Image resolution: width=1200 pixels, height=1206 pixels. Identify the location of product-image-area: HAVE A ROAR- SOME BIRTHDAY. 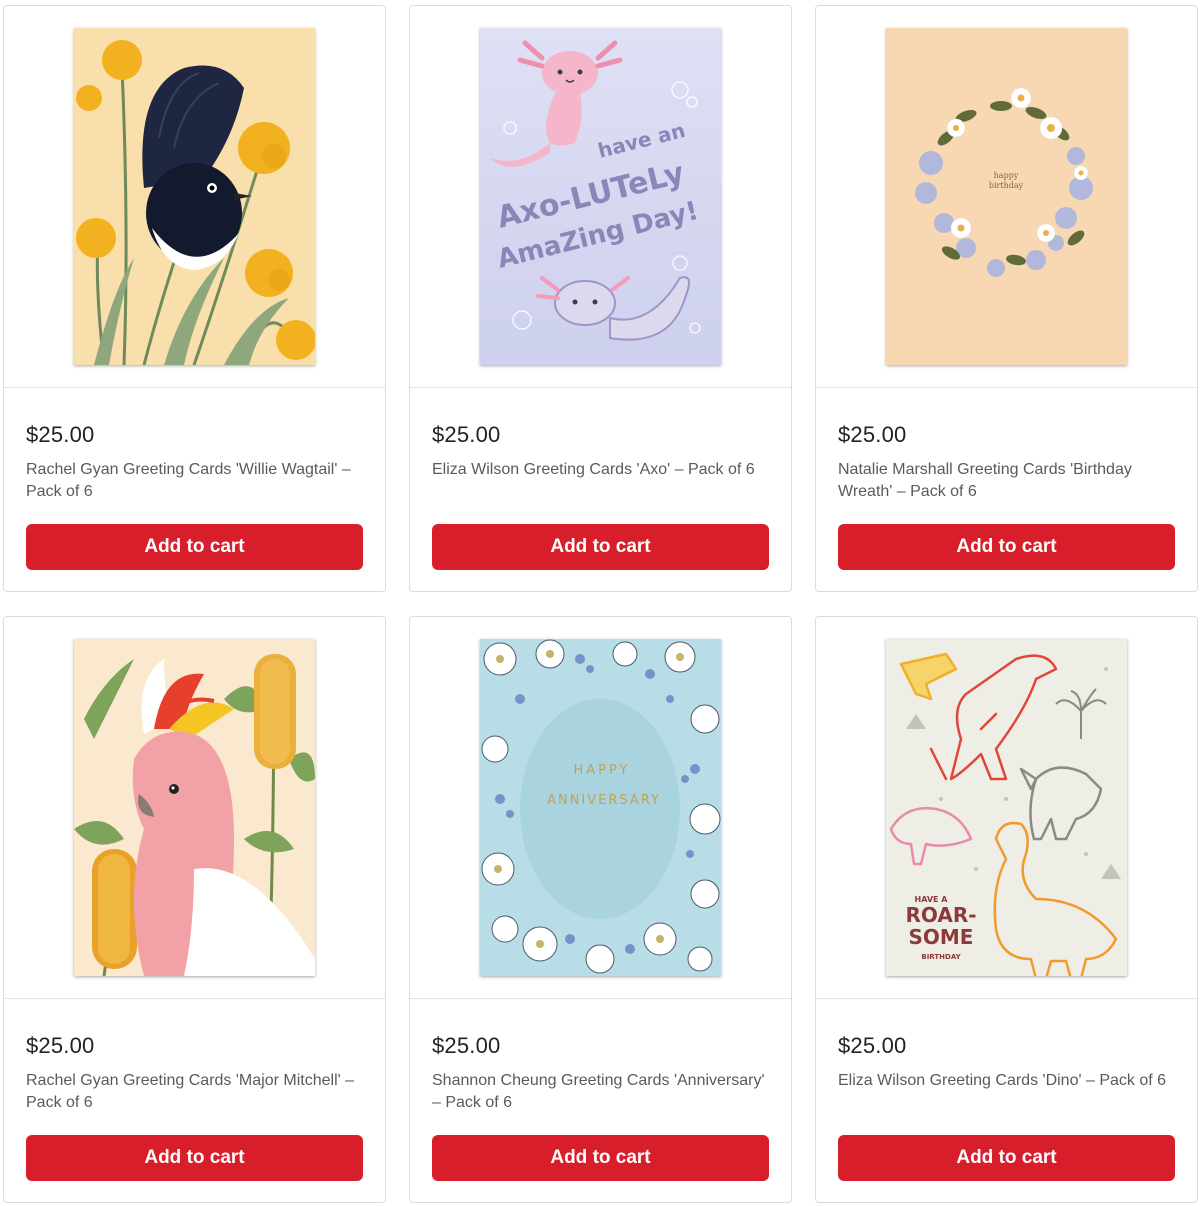
(1006, 808).